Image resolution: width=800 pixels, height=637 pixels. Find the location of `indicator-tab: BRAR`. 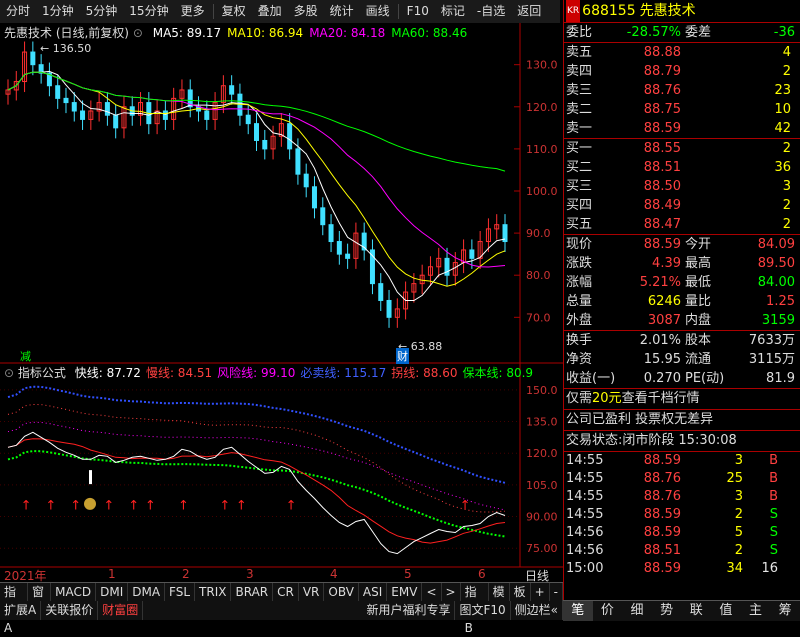

indicator-tab: BRAR is located at coordinates (252, 592).